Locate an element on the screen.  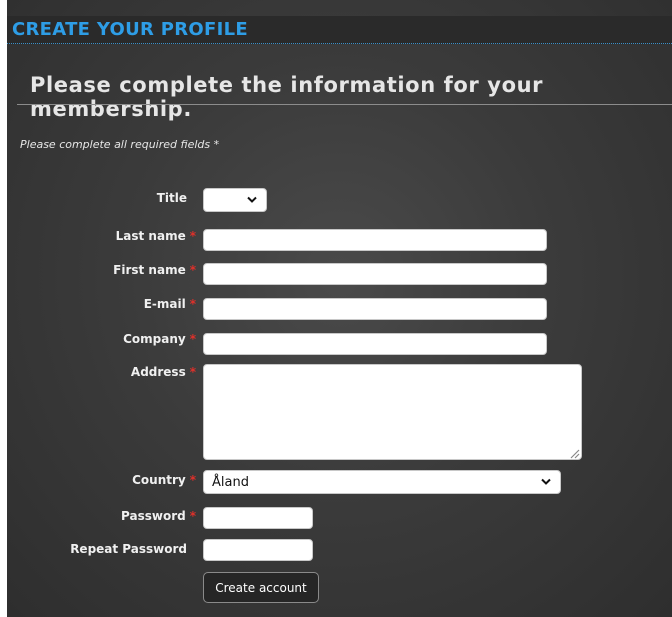
password-label-text: Password is located at coordinates (153, 516).